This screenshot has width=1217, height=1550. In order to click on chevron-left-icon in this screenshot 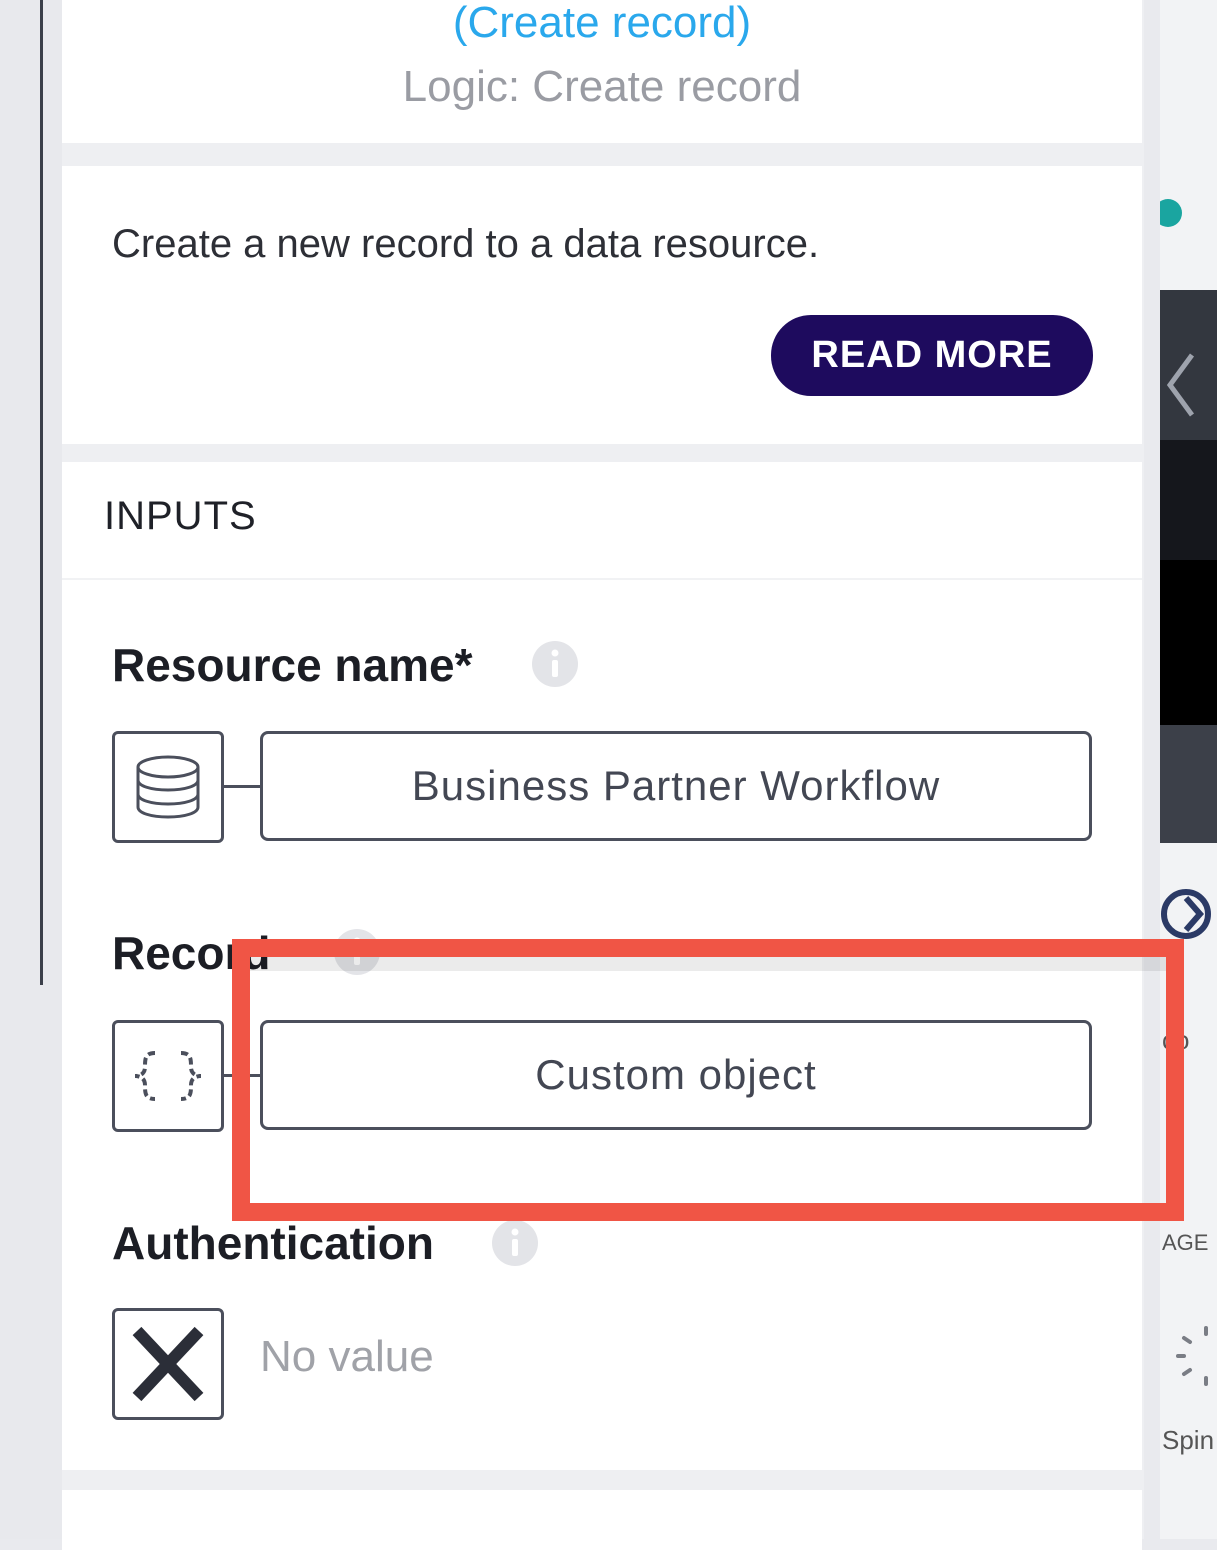, I will do `click(1188, 365)`.